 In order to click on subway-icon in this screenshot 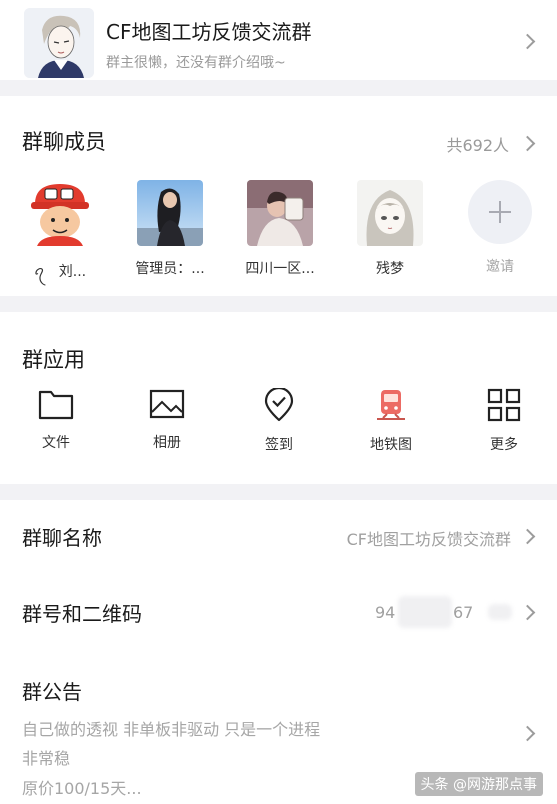, I will do `click(391, 405)`.